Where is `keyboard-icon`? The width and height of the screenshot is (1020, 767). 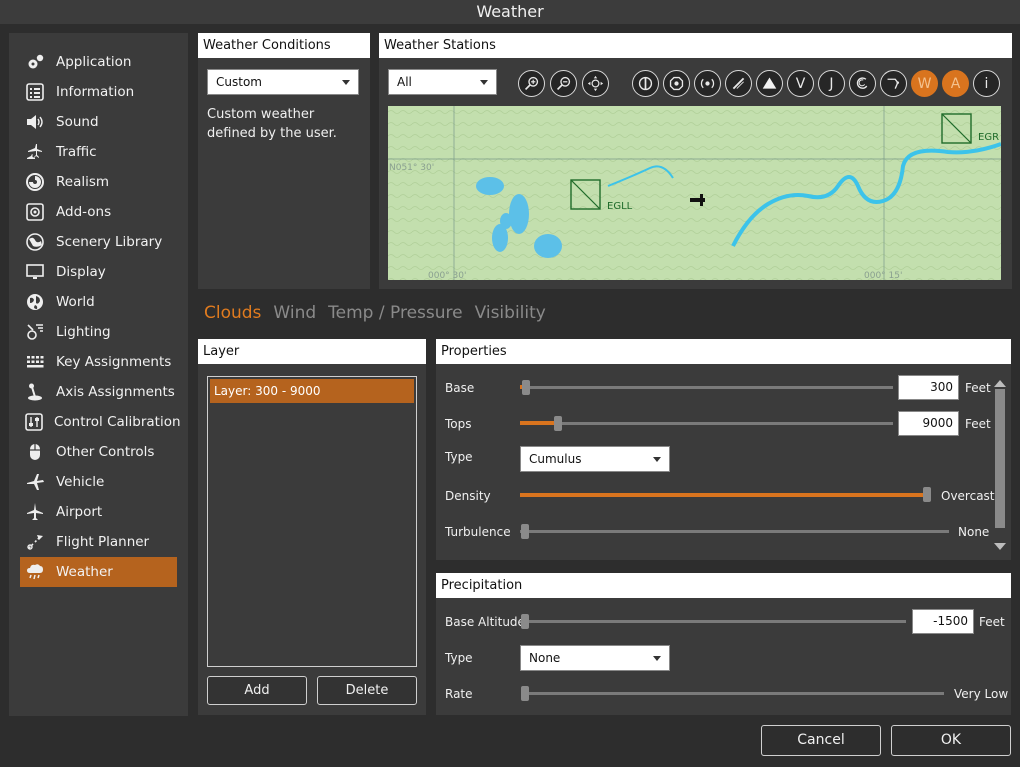
keyboard-icon is located at coordinates (35, 362).